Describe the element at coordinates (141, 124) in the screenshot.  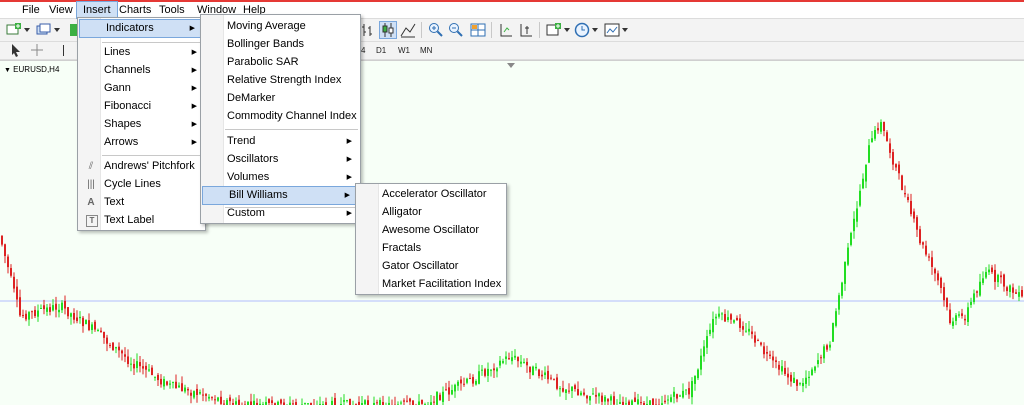
I see `menu-item-shapes: Shapes▶` at that location.